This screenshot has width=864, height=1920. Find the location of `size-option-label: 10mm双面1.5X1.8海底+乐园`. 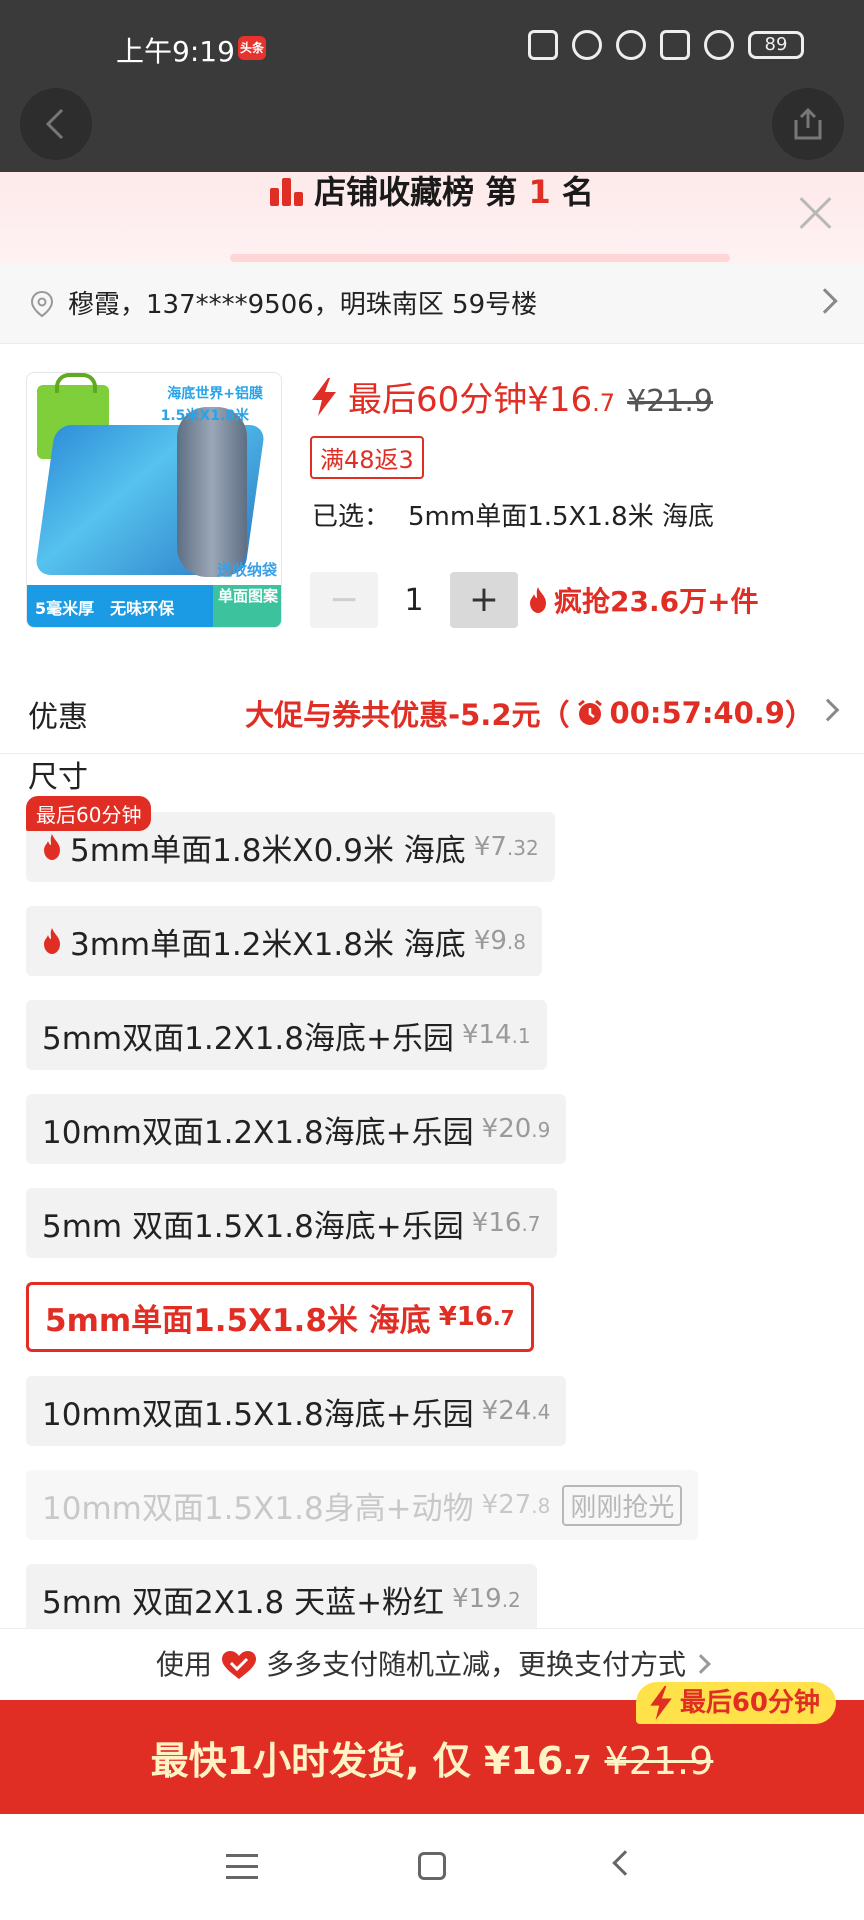

size-option-label: 10mm双面1.5X1.8海底+乐园 is located at coordinates (258, 1414).